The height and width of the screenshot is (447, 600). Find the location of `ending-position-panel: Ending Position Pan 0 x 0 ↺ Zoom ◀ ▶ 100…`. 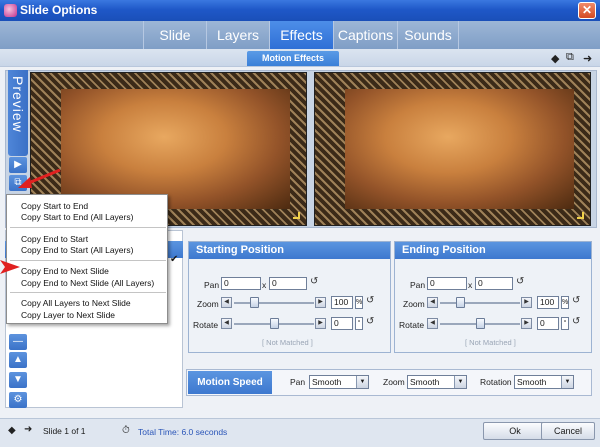

ending-position-panel: Ending Position Pan 0 x 0 ↺ Zoom ◀ ▶ 100… is located at coordinates (493, 297).